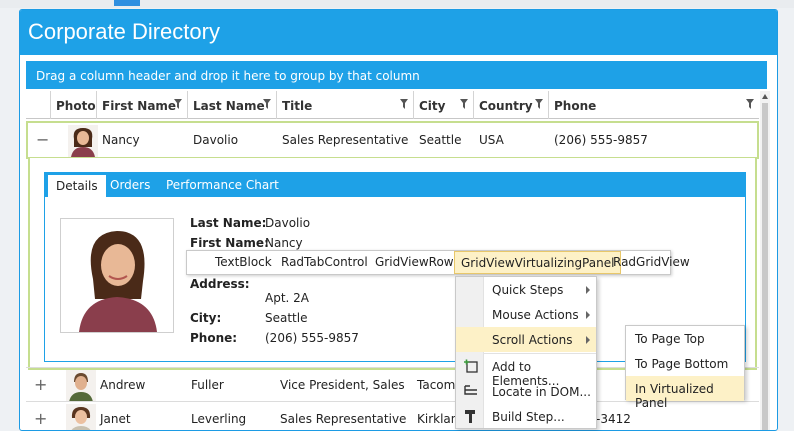  I want to click on column-header-photo: Photo, so click(73, 105).